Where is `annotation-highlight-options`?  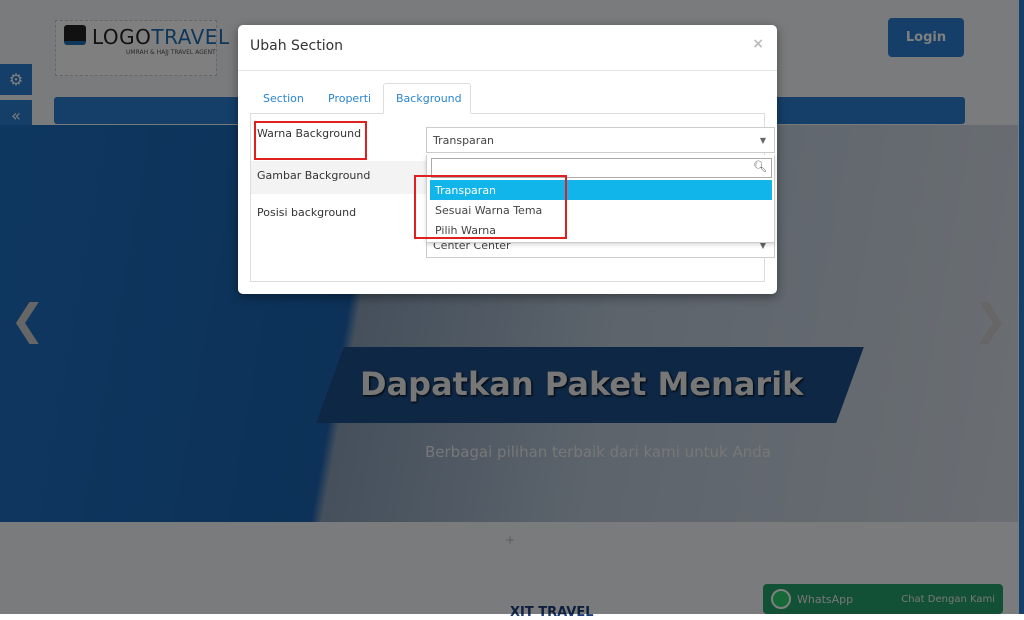
annotation-highlight-options is located at coordinates (490, 207).